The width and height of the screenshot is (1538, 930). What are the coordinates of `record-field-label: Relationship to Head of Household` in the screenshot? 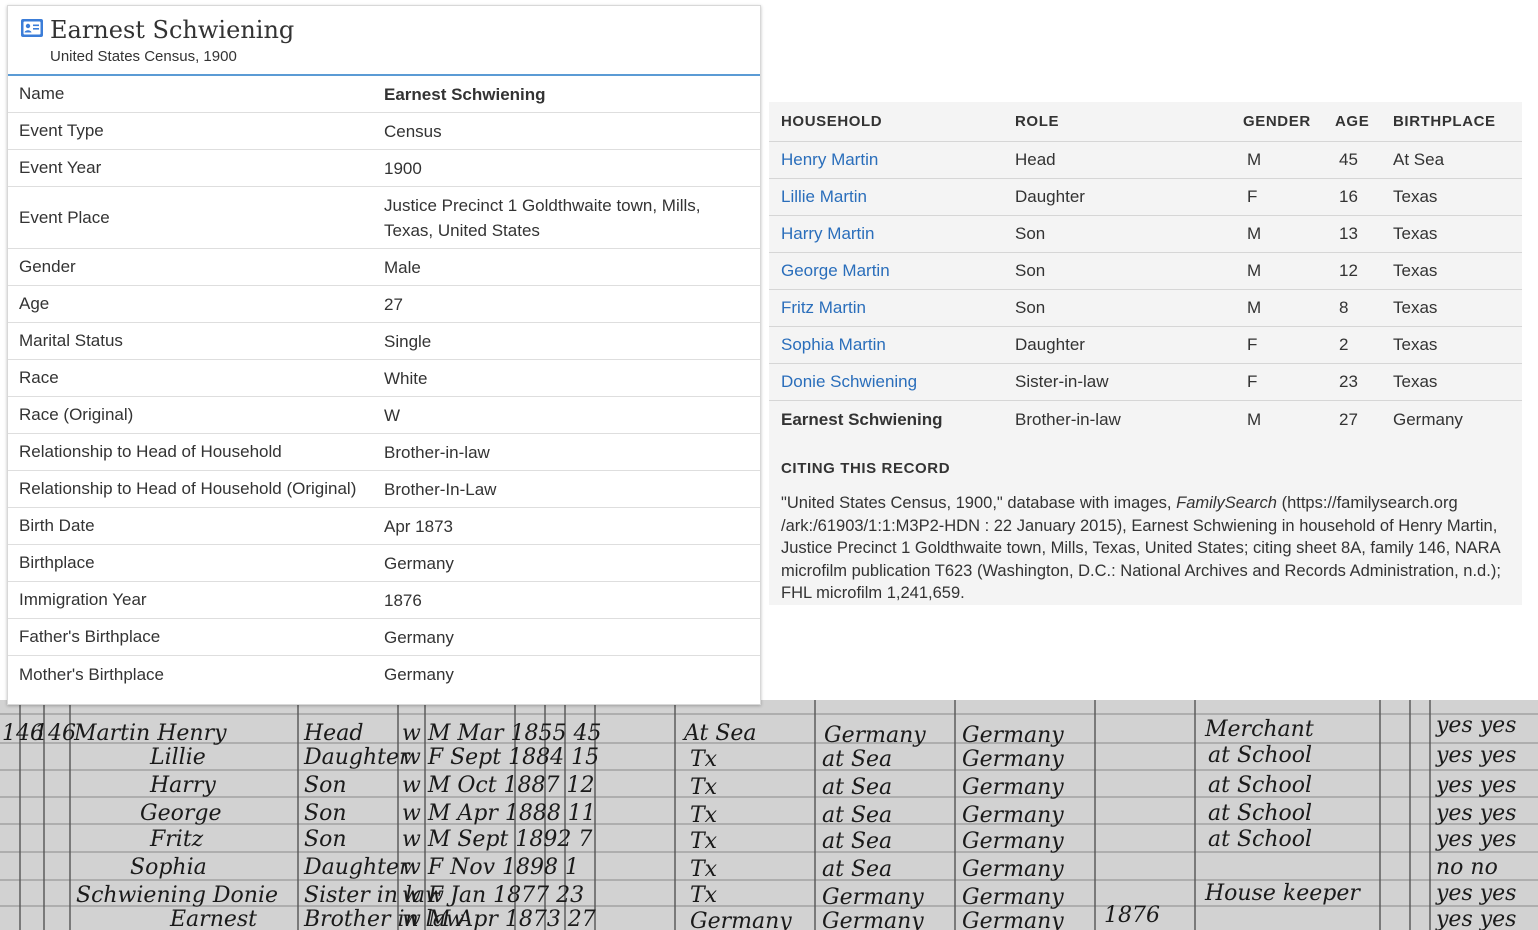 It's located at (150, 451).